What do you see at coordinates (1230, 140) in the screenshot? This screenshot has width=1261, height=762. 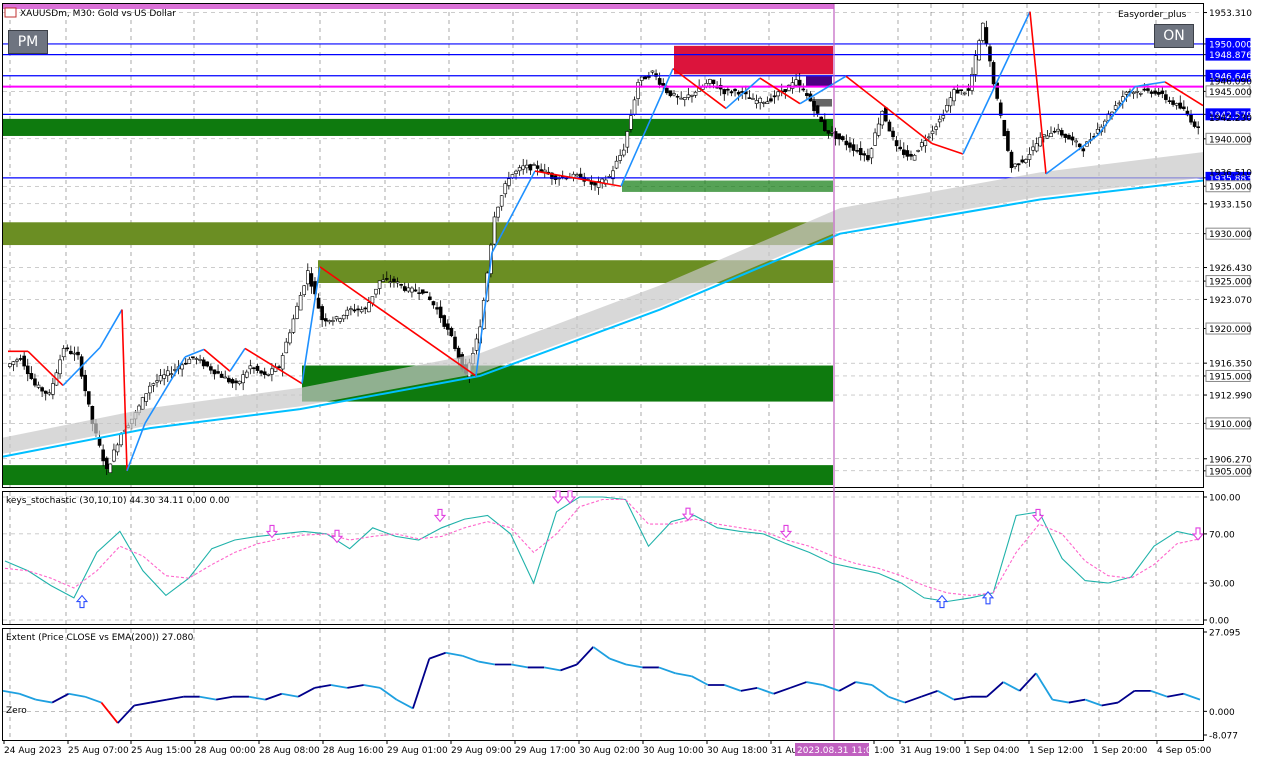 I see `price-tick-label: 1940.000` at bounding box center [1230, 140].